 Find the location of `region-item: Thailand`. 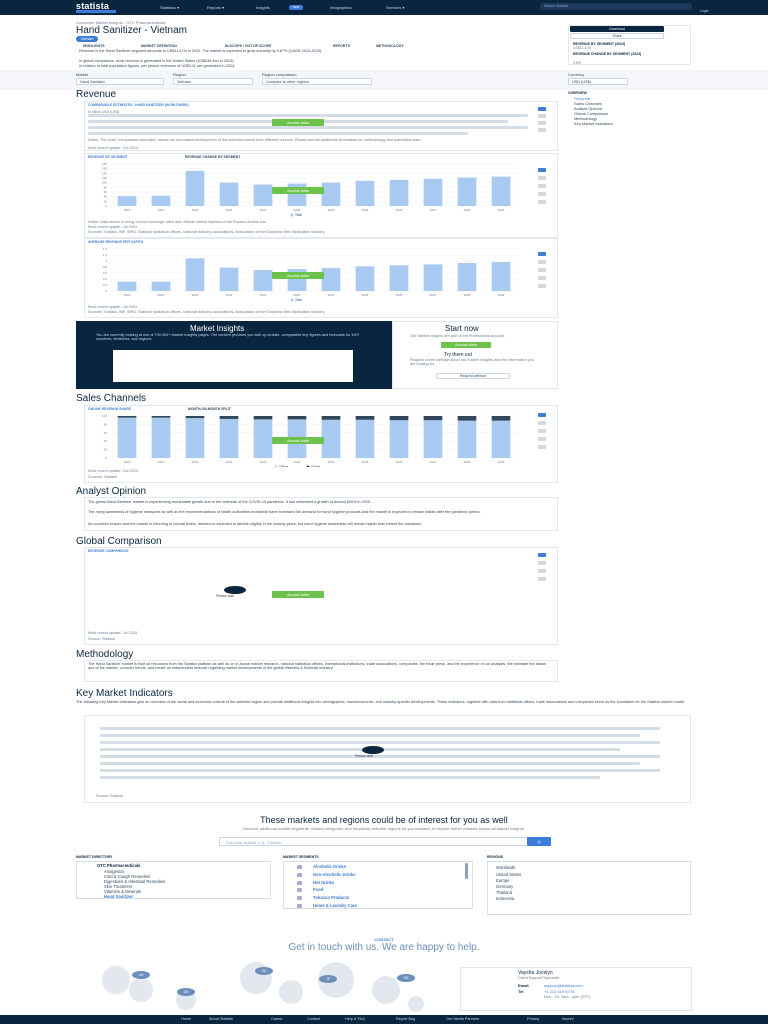

region-item: Thailand is located at coordinates (504, 892).